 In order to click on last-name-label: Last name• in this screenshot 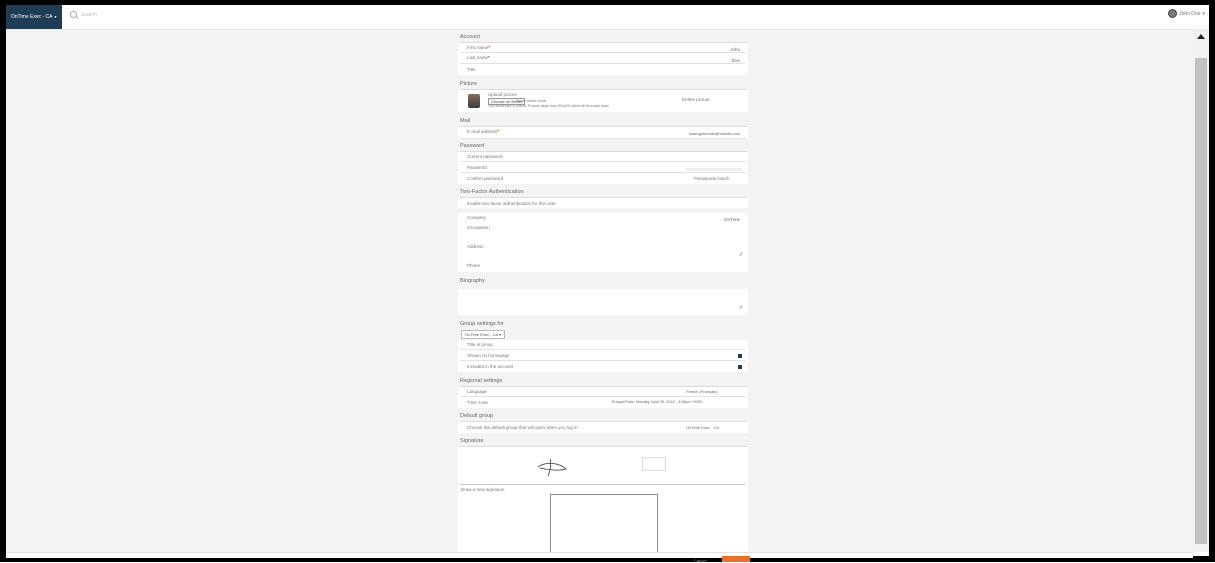, I will do `click(478, 58)`.